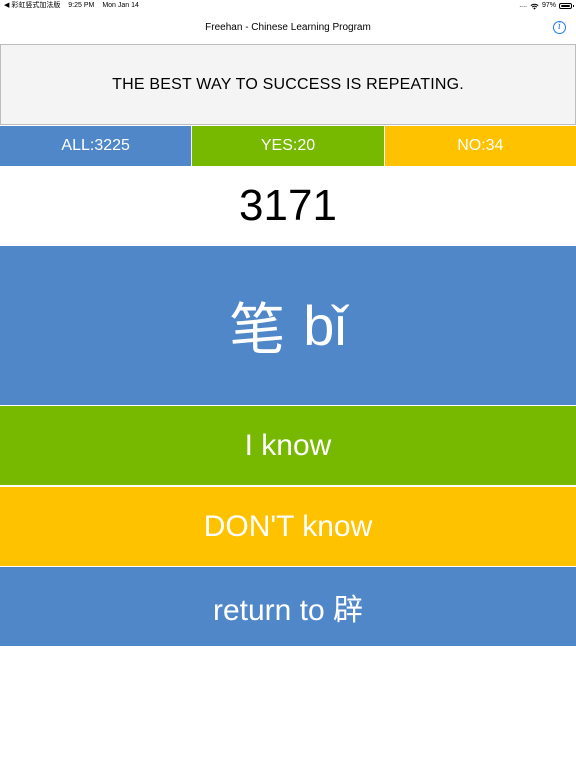 The height and width of the screenshot is (768, 576). Describe the element at coordinates (559, 27) in the screenshot. I see `info-icon: i` at that location.